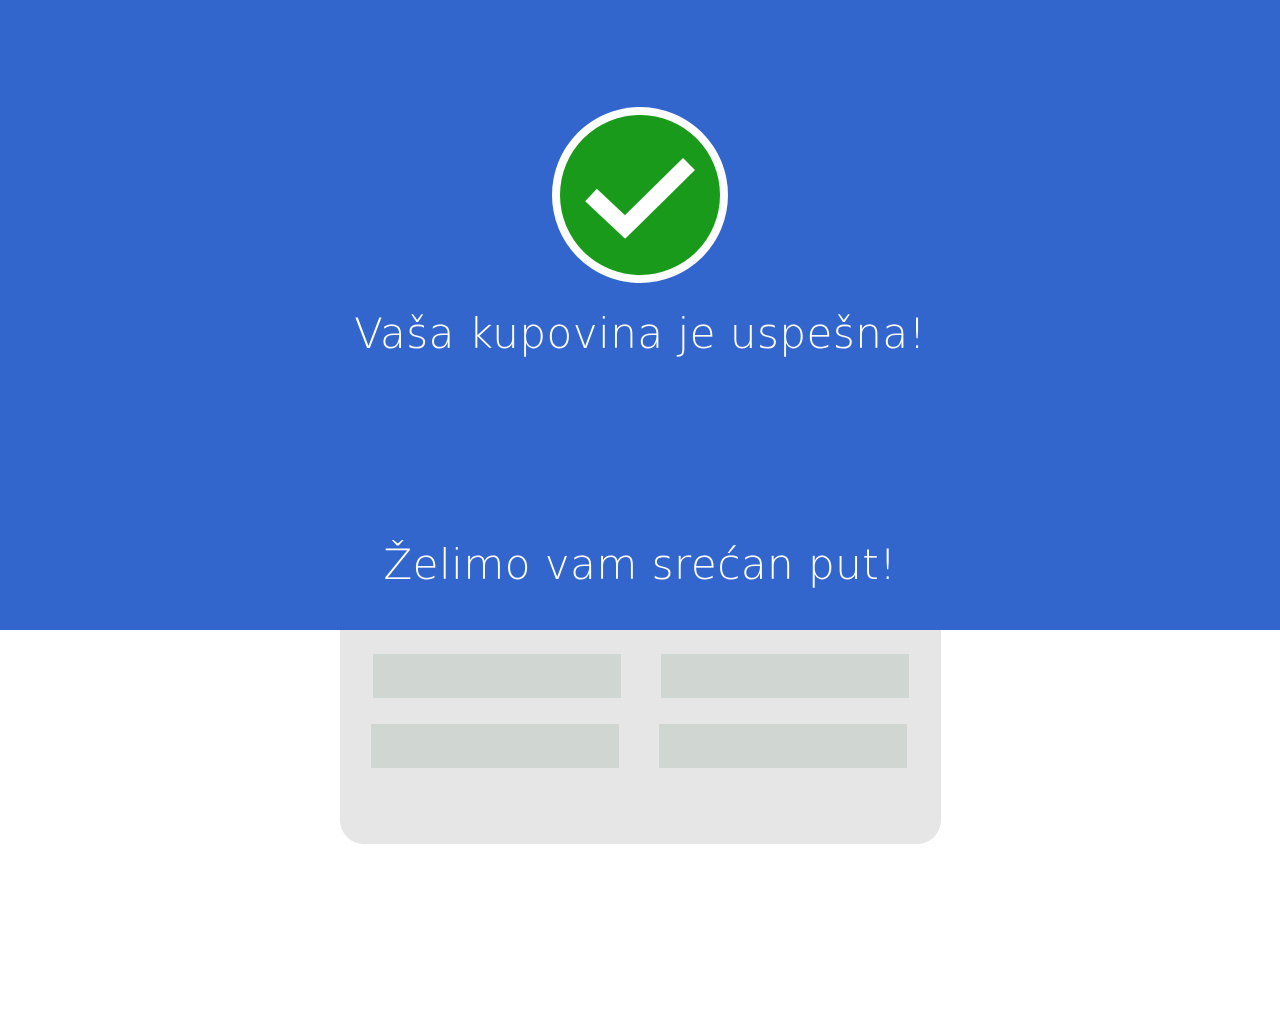 The width and height of the screenshot is (1280, 1025). Describe the element at coordinates (640, 722) in the screenshot. I see `ticket-card` at that location.